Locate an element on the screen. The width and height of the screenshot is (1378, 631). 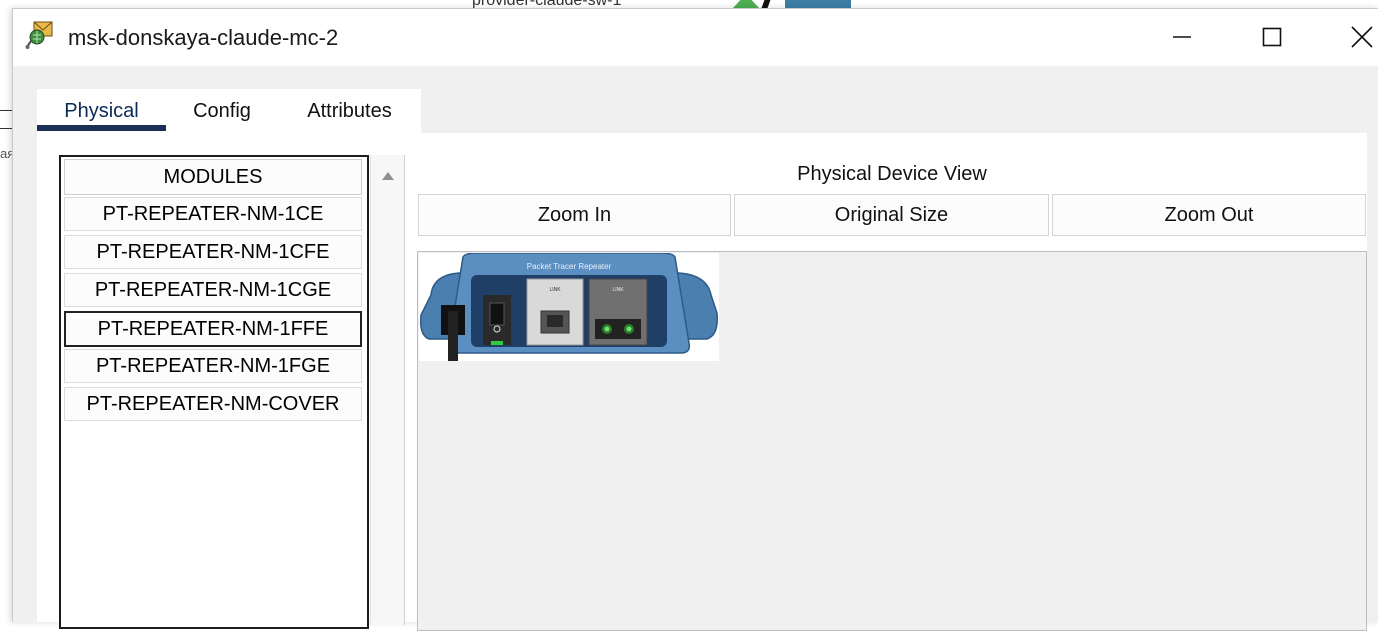
physical-device-view-title: Physical Device View is located at coordinates (892, 174).